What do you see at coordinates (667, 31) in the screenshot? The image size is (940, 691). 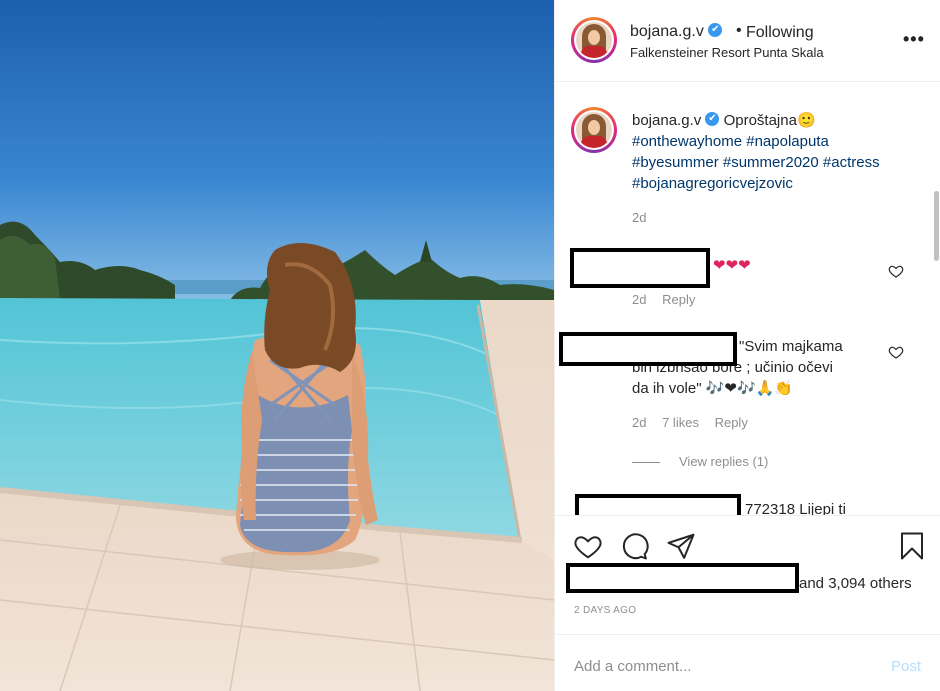 I see `username-text: bojana.g.v` at bounding box center [667, 31].